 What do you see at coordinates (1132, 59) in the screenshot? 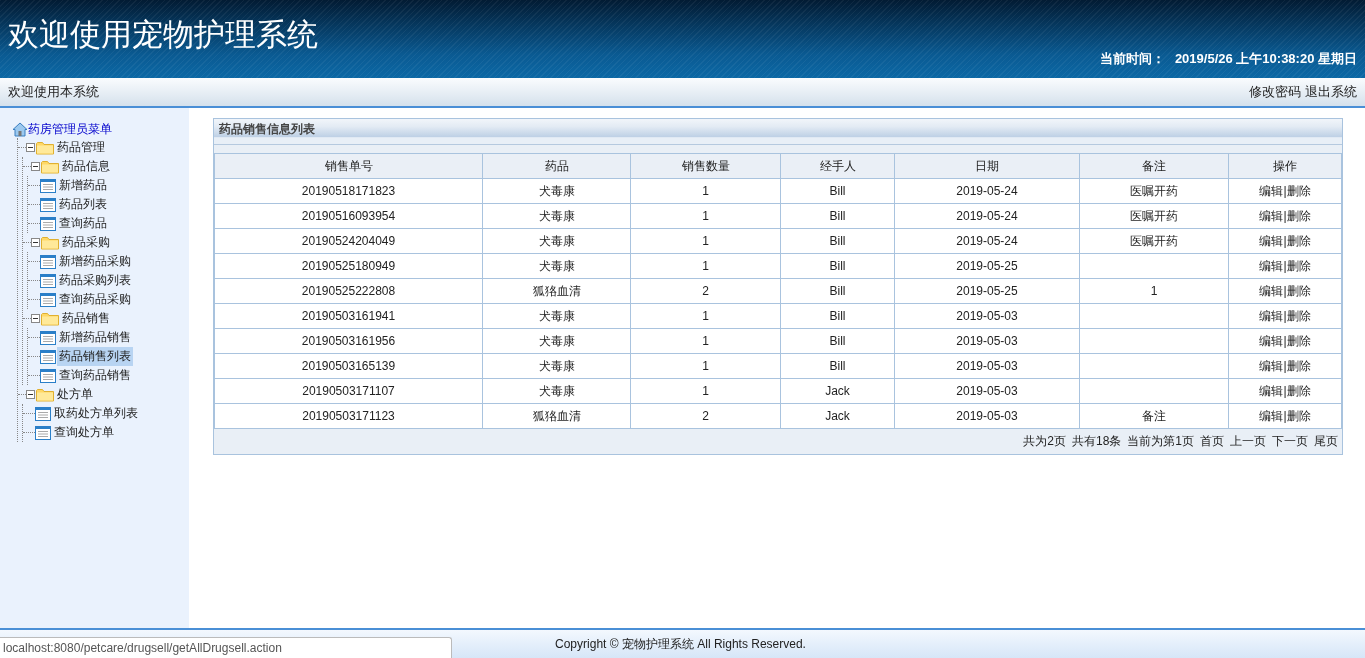
I see `time-label: 当前时间：` at bounding box center [1132, 59].